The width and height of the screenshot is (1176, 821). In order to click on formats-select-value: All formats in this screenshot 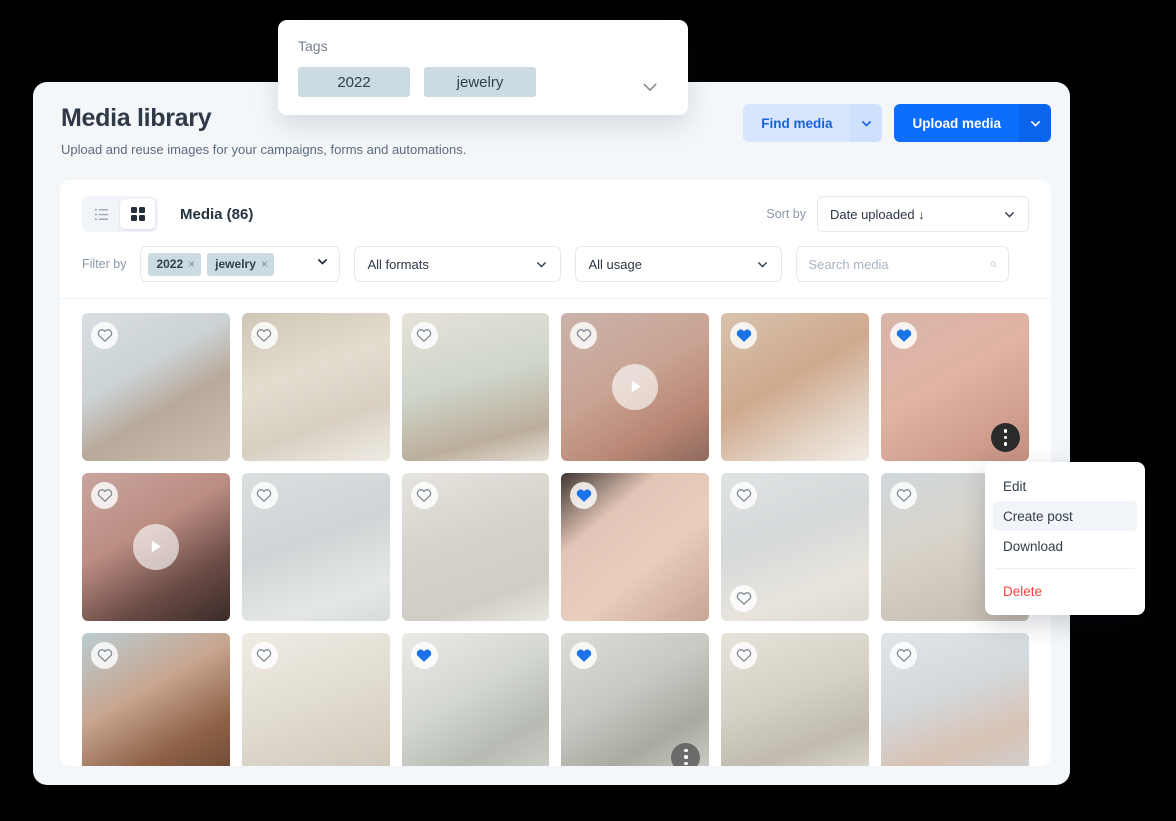, I will do `click(398, 264)`.